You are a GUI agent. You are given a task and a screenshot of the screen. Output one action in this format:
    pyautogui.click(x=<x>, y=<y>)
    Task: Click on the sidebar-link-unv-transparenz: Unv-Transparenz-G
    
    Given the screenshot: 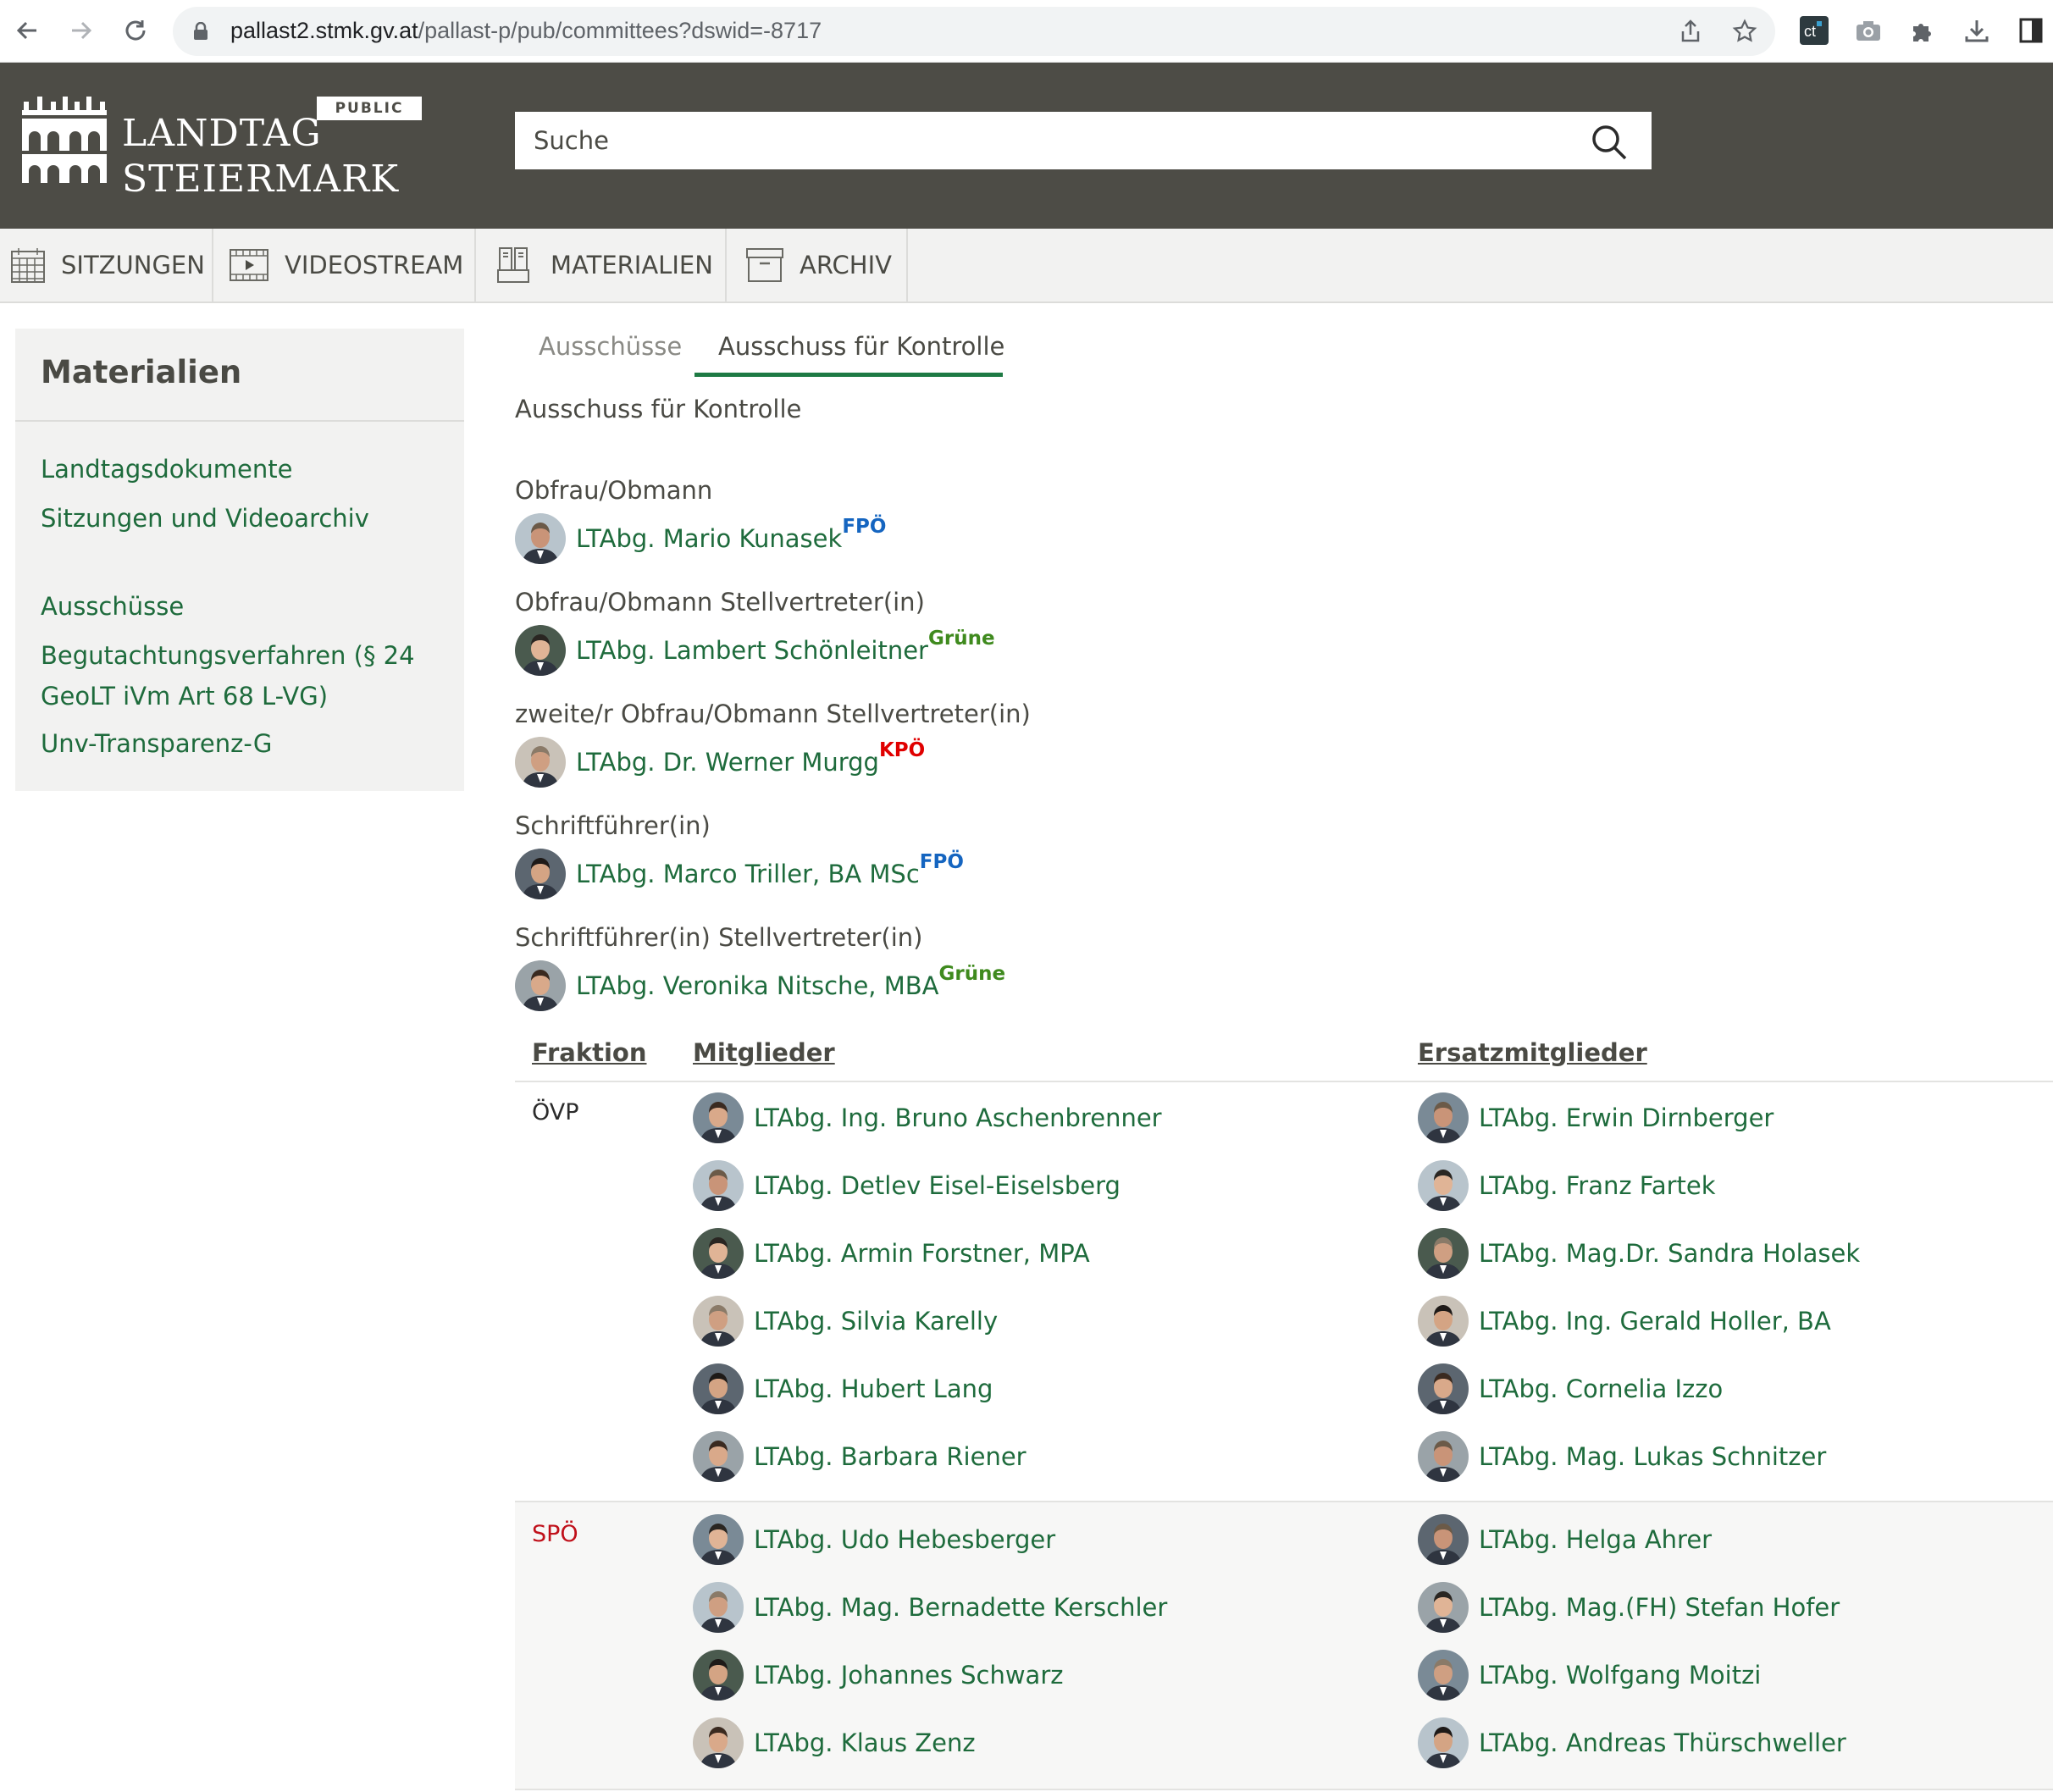 What is the action you would take?
    pyautogui.click(x=244, y=743)
    